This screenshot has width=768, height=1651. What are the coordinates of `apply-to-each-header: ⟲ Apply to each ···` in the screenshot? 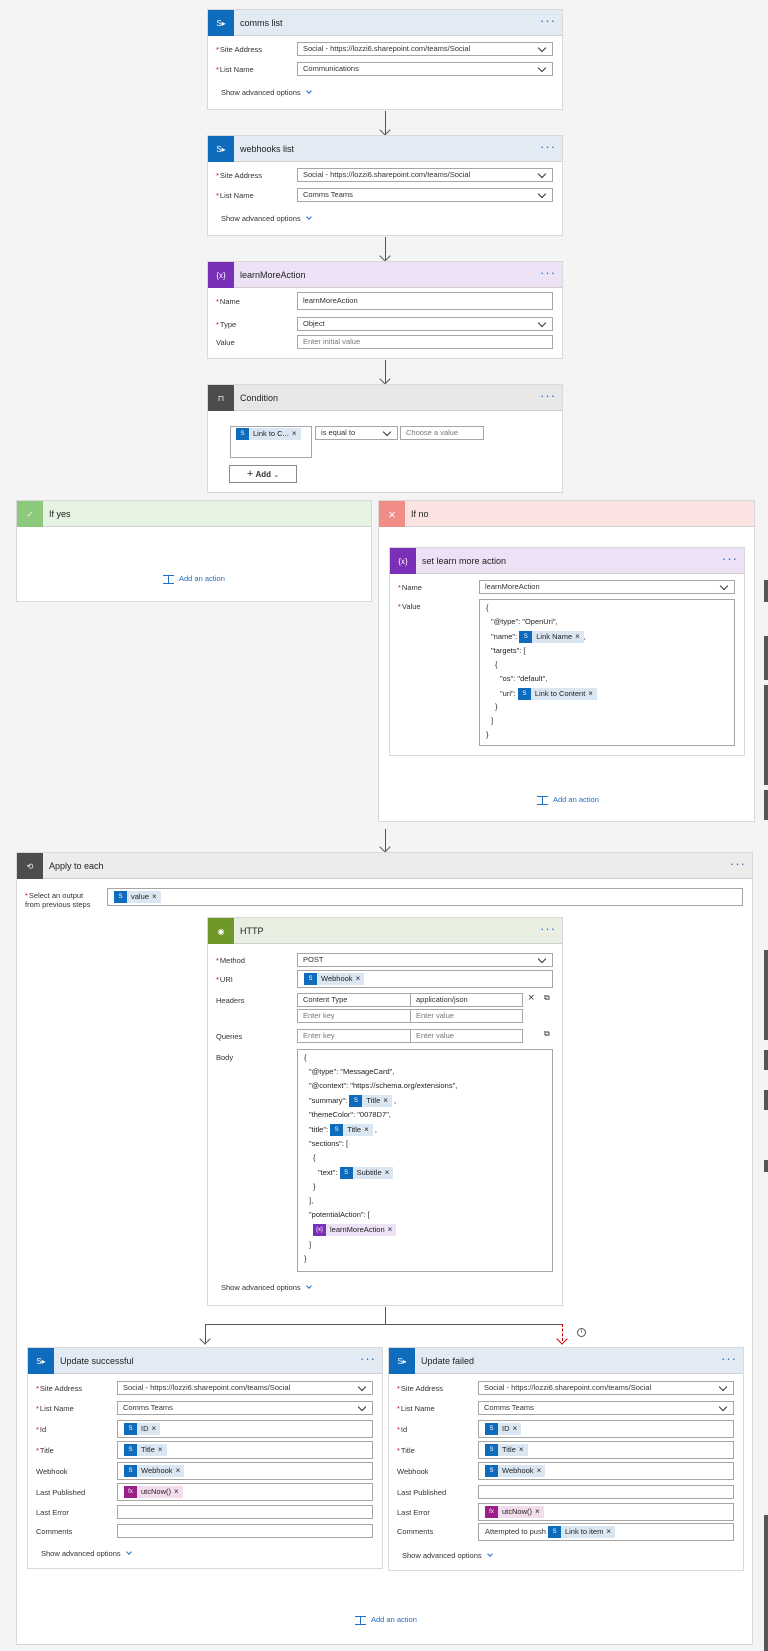 It's located at (384, 866).